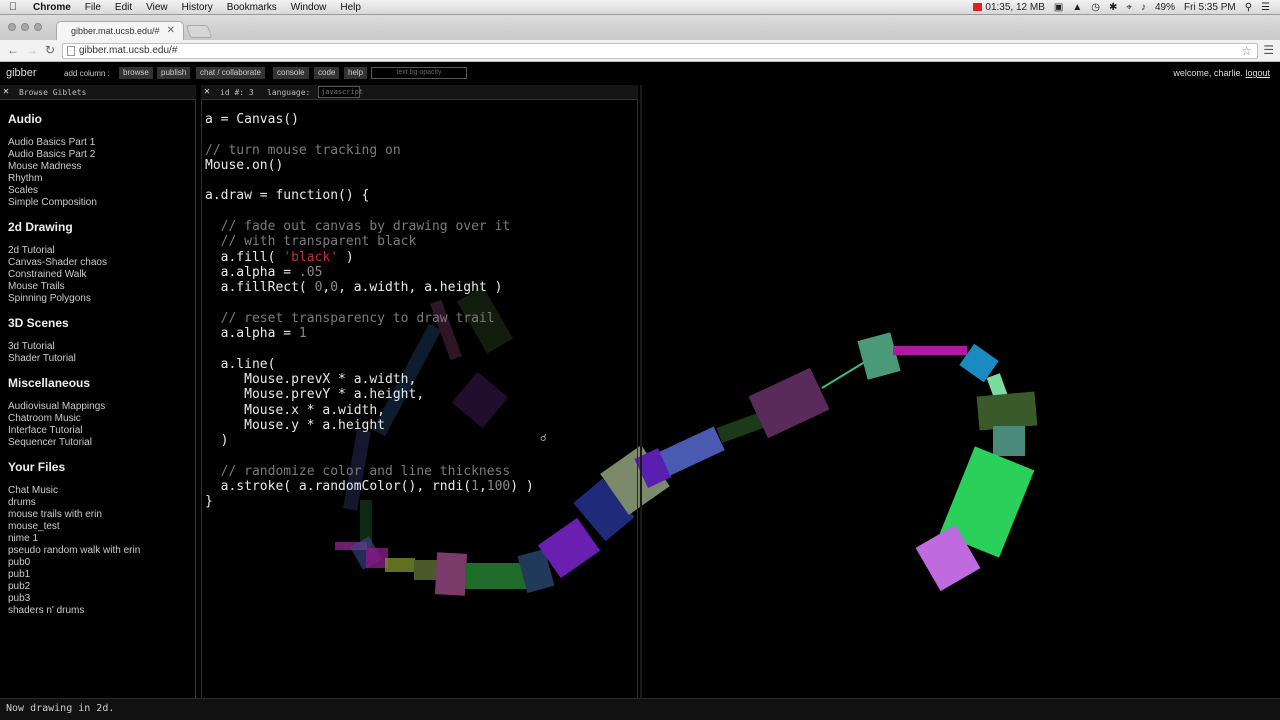  What do you see at coordinates (252, 119) in the screenshot?
I see `code-token: a = Canvas()` at bounding box center [252, 119].